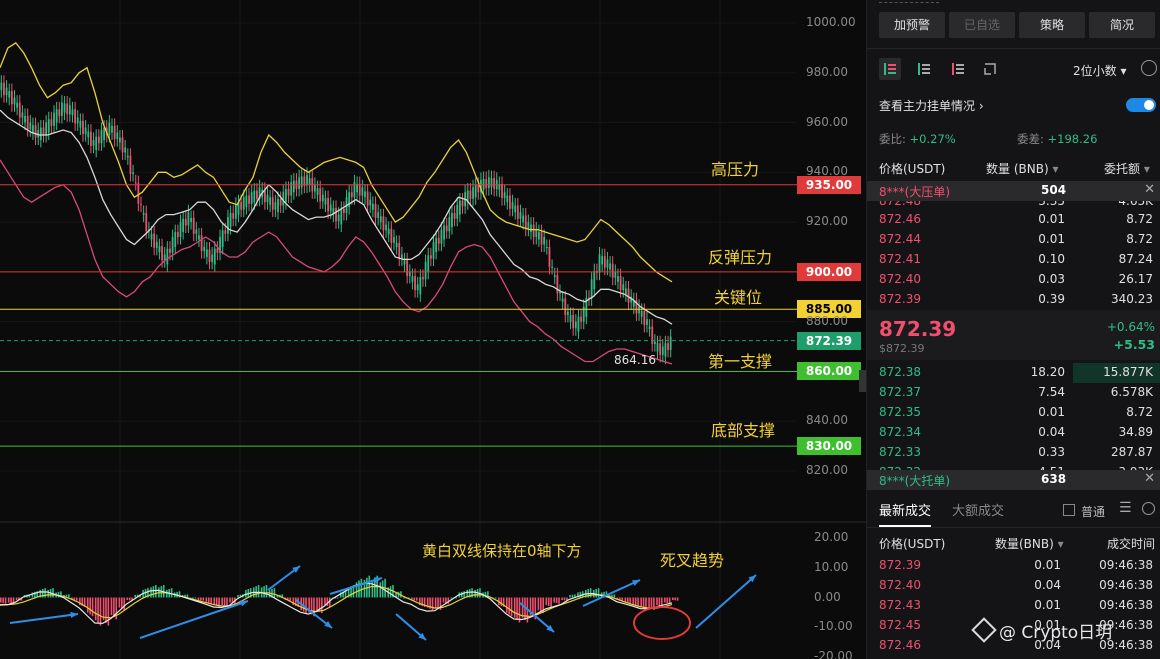 Image resolution: width=1160 pixels, height=659 pixels. Describe the element at coordinates (902, 348) in the screenshot. I see `last-price-usd: $872.39` at that location.